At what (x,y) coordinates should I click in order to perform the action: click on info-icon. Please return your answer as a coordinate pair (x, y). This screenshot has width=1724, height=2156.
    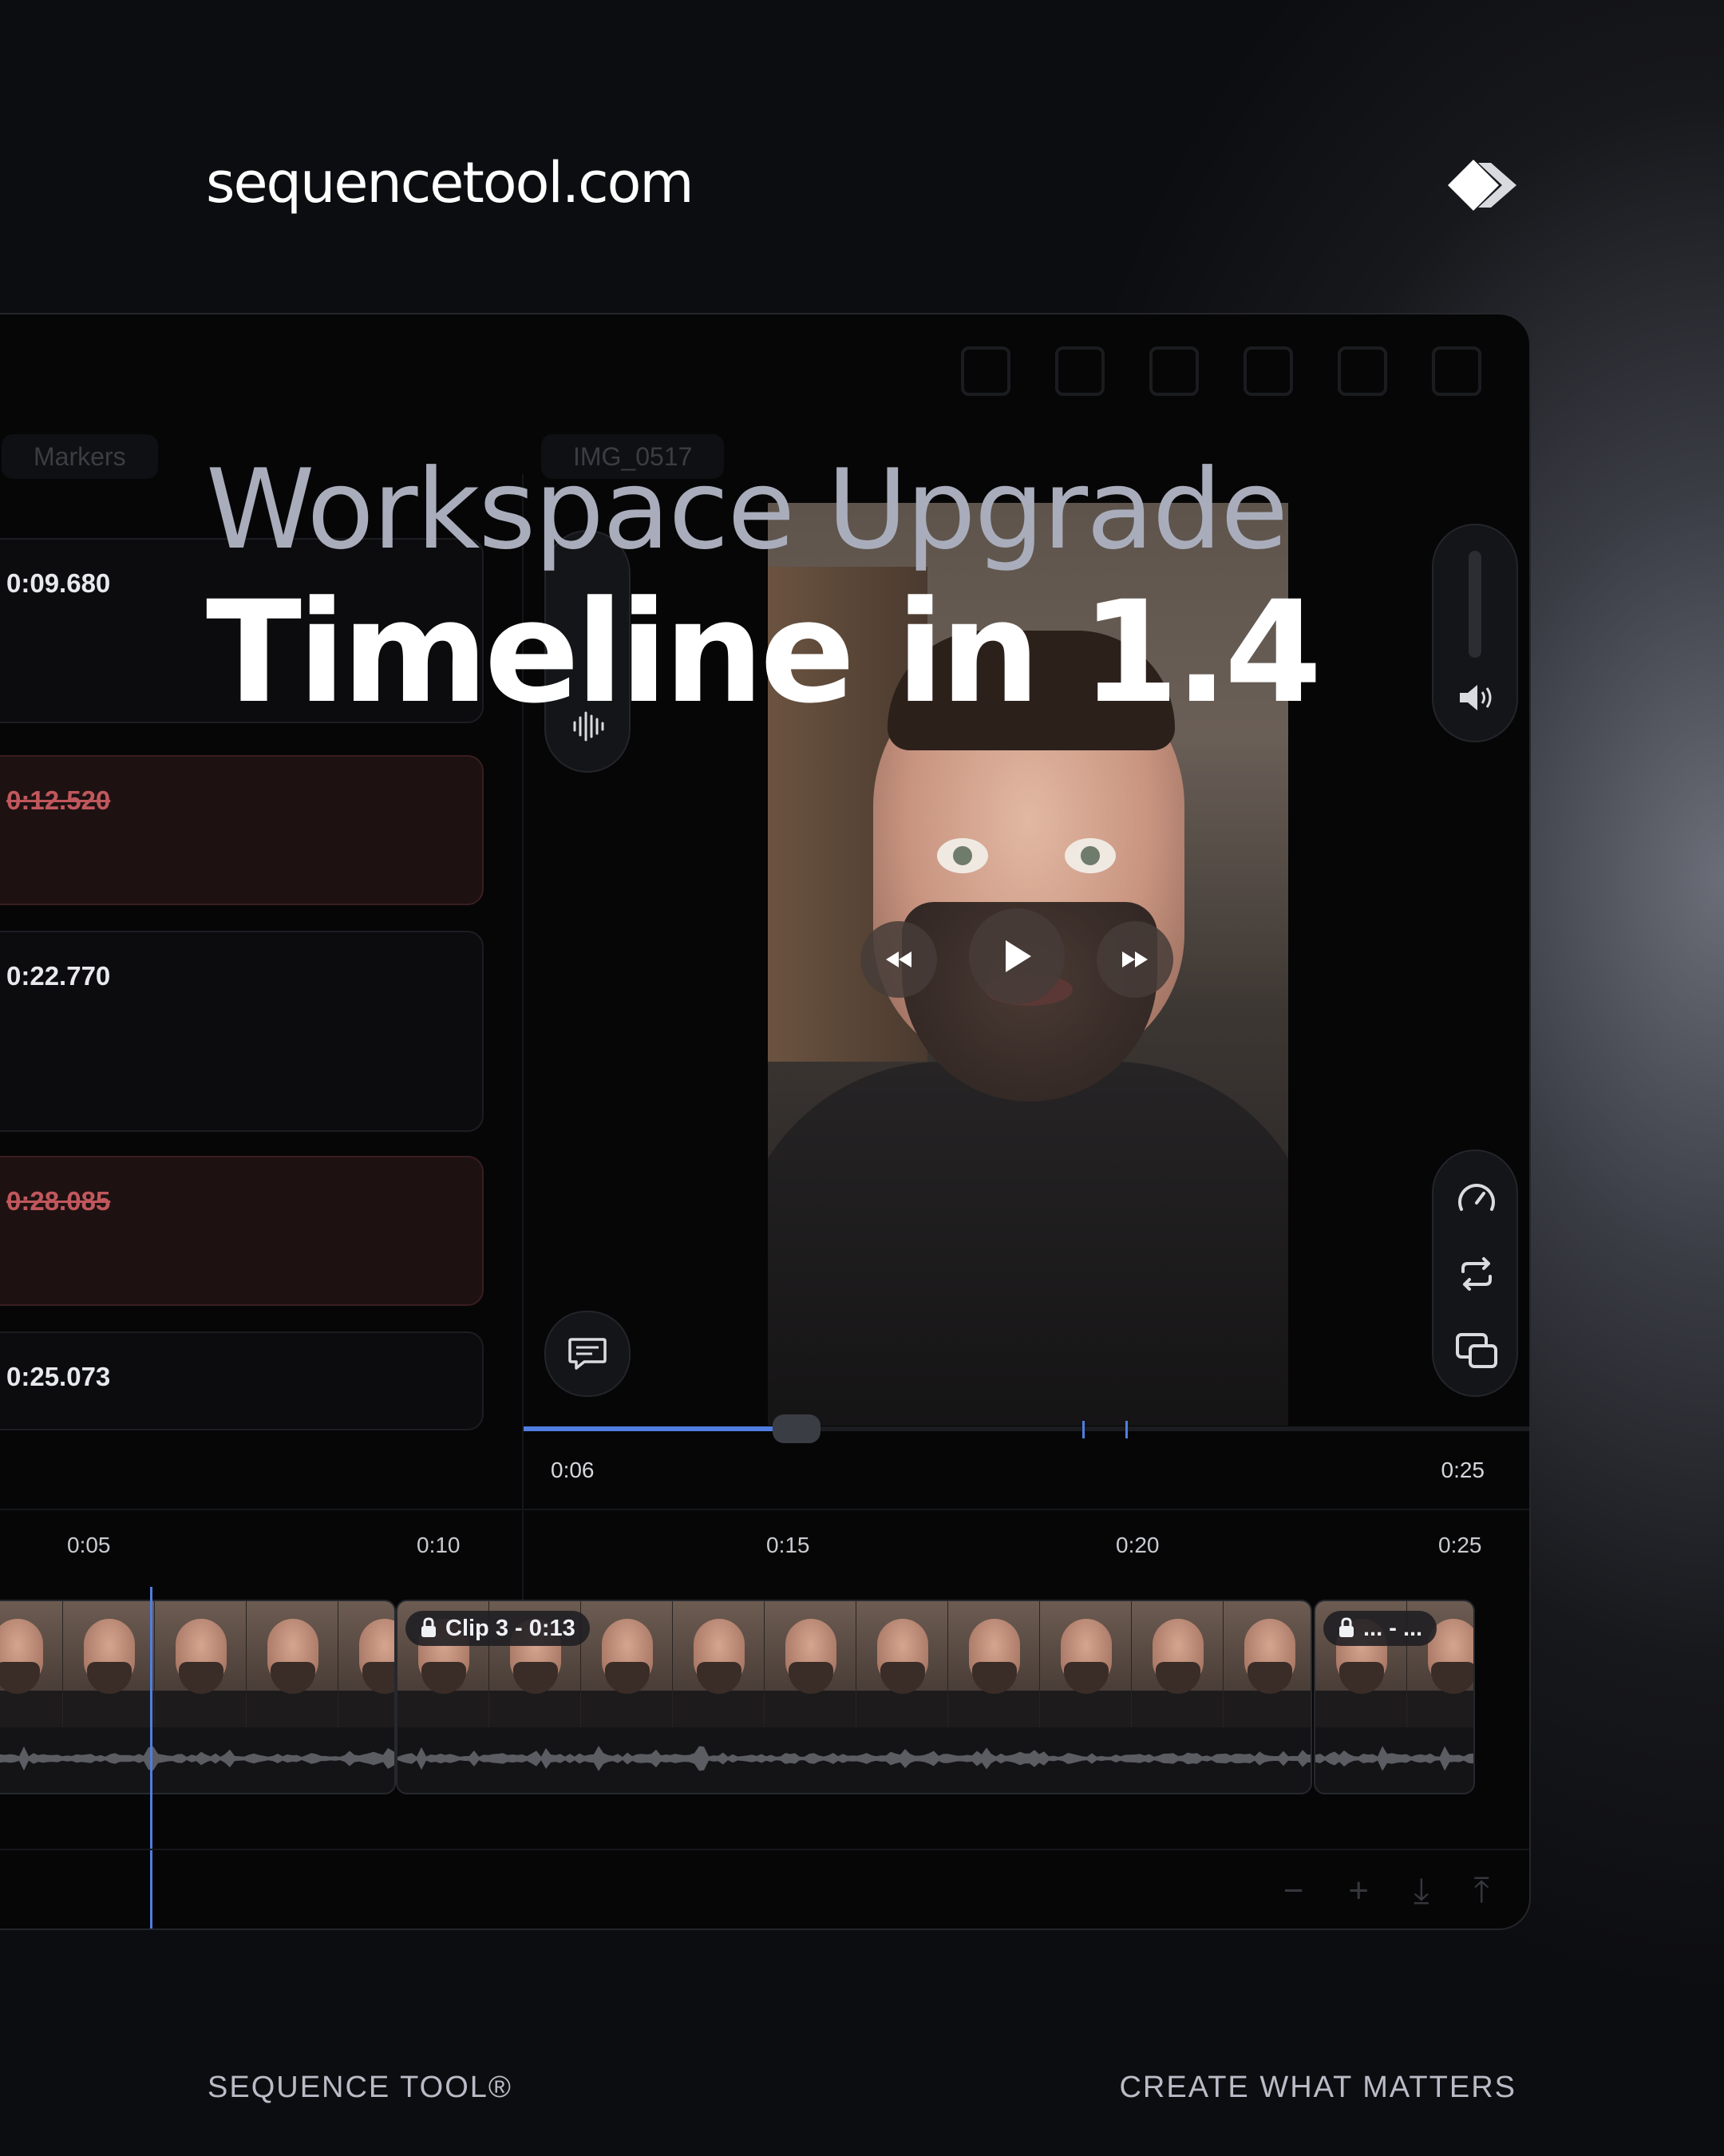
    Looking at the image, I should click on (1268, 371).